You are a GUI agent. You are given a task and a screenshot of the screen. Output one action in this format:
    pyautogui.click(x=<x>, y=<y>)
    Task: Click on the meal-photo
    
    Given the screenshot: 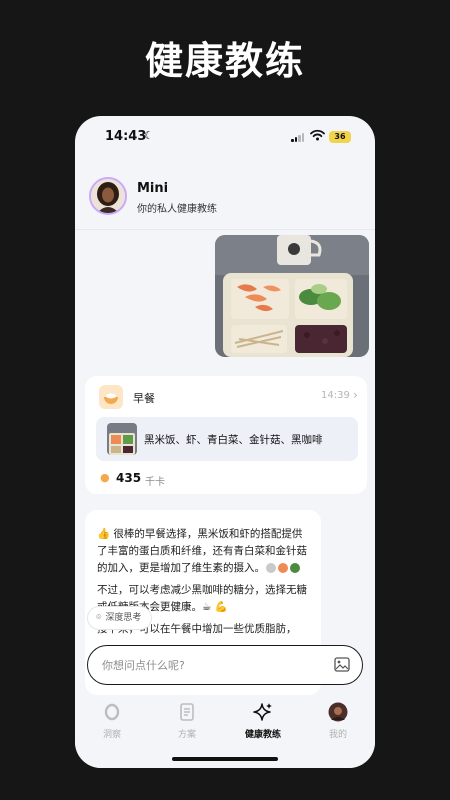 What is the action you would take?
    pyautogui.click(x=292, y=296)
    